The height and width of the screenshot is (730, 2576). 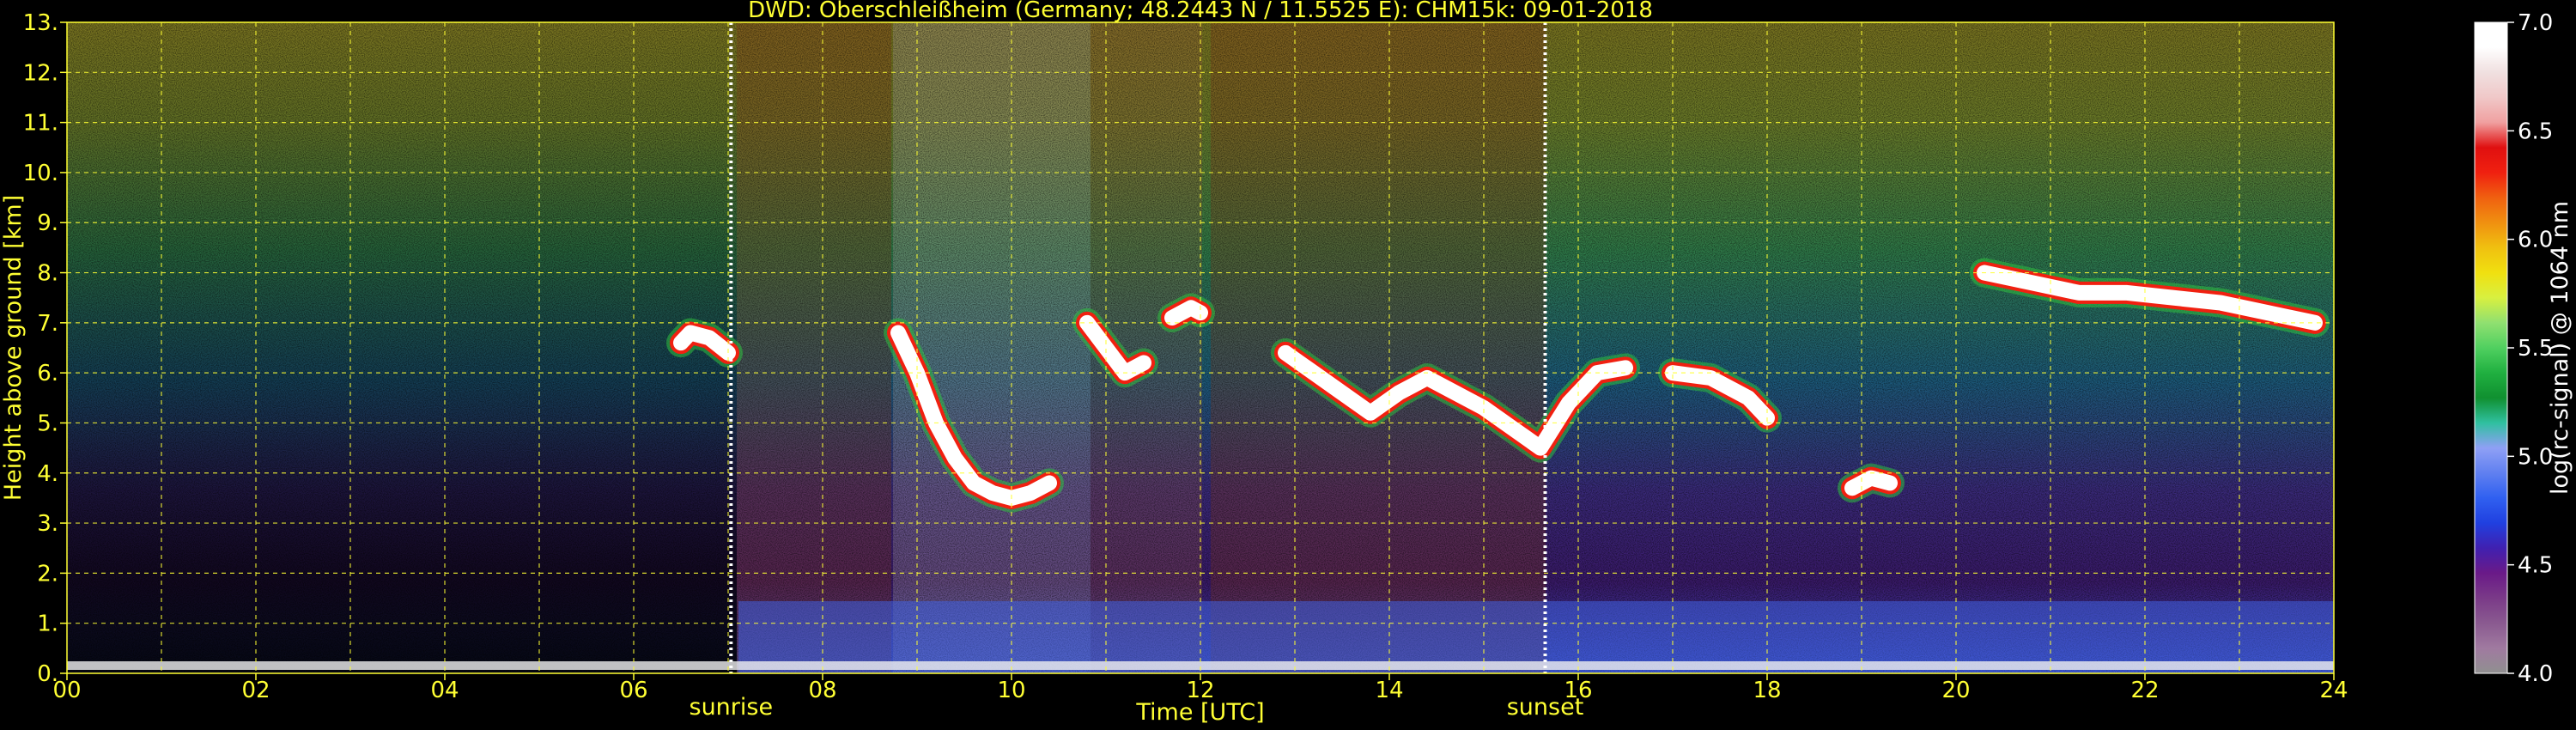 What do you see at coordinates (444, 690) in the screenshot?
I see `x-tick-label: 04` at bounding box center [444, 690].